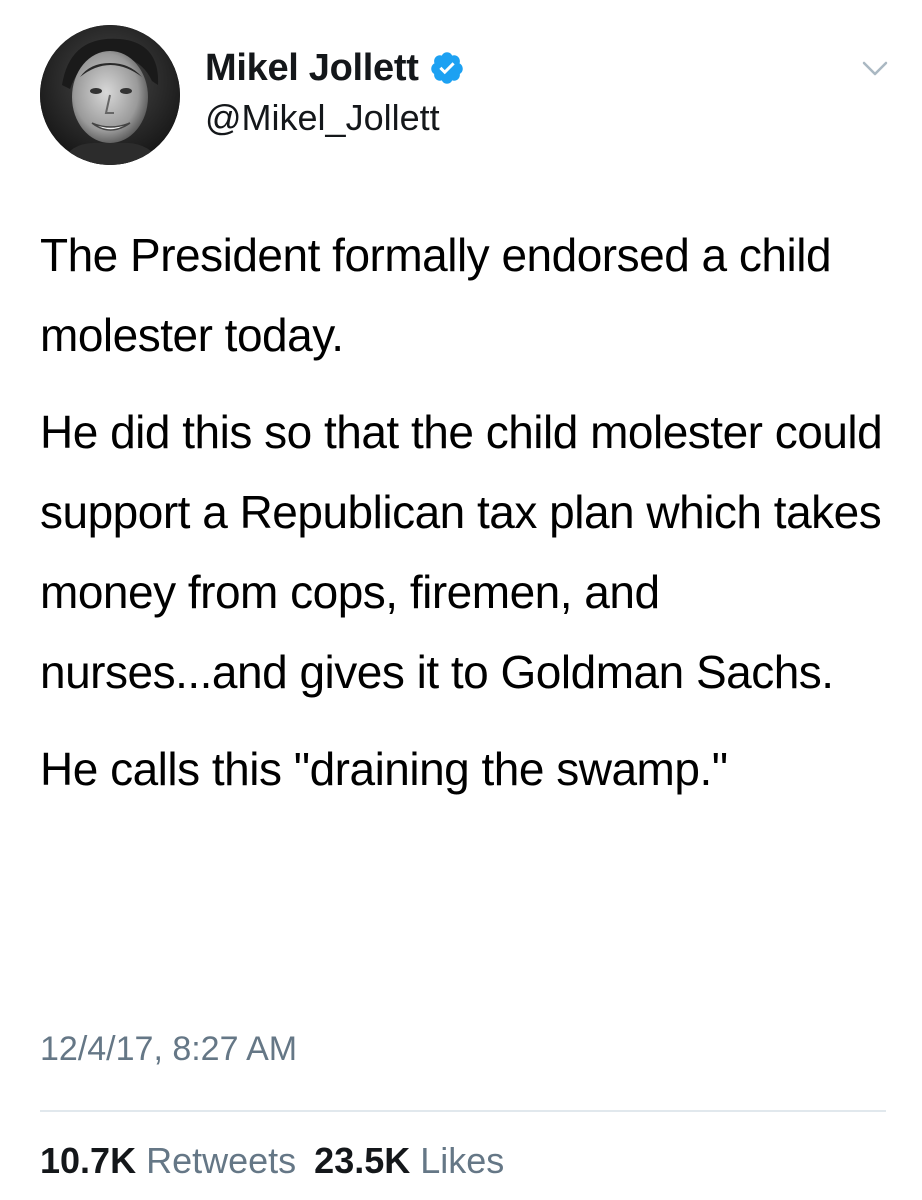  I want to click on likes-stat: 23.5K Likes, so click(409, 1160).